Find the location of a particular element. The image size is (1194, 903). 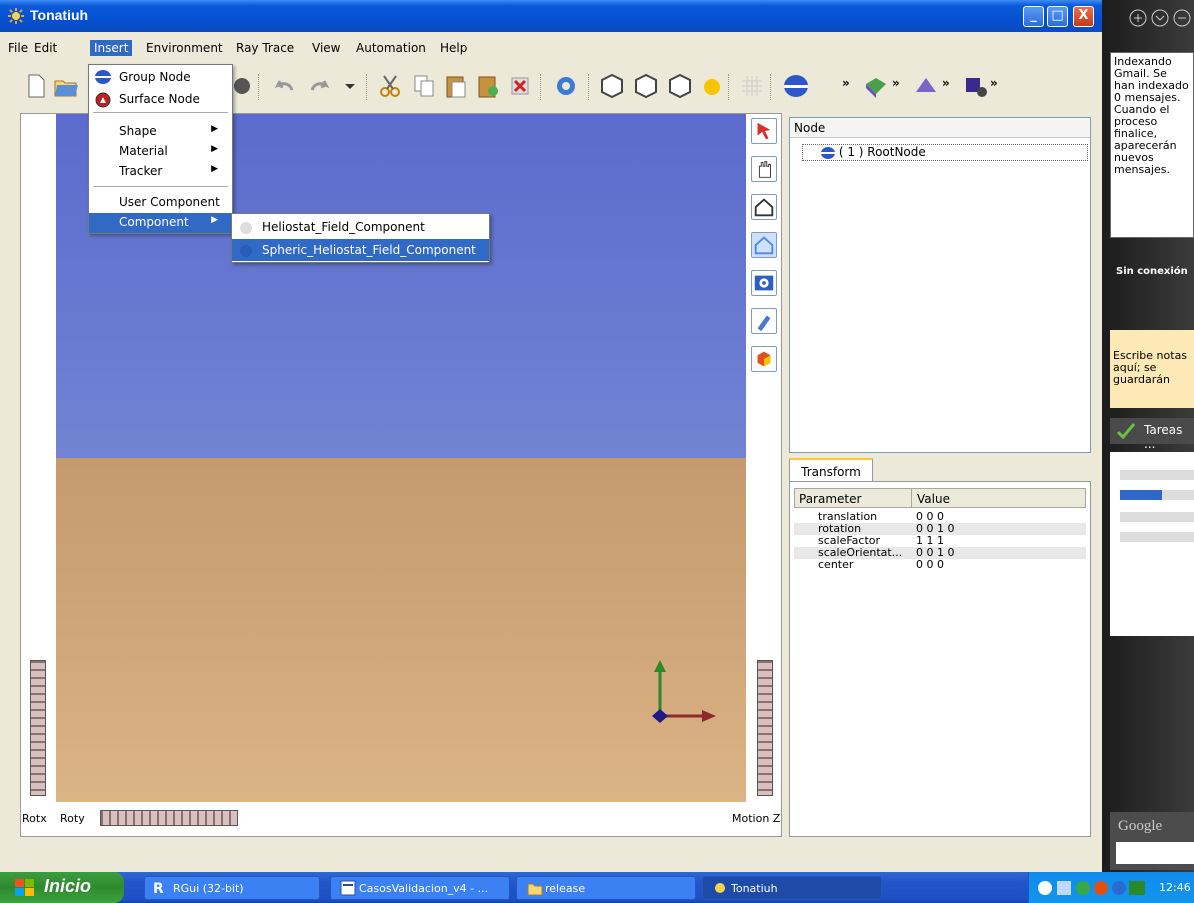

param-table-header: Parameter Value is located at coordinates (940, 498).